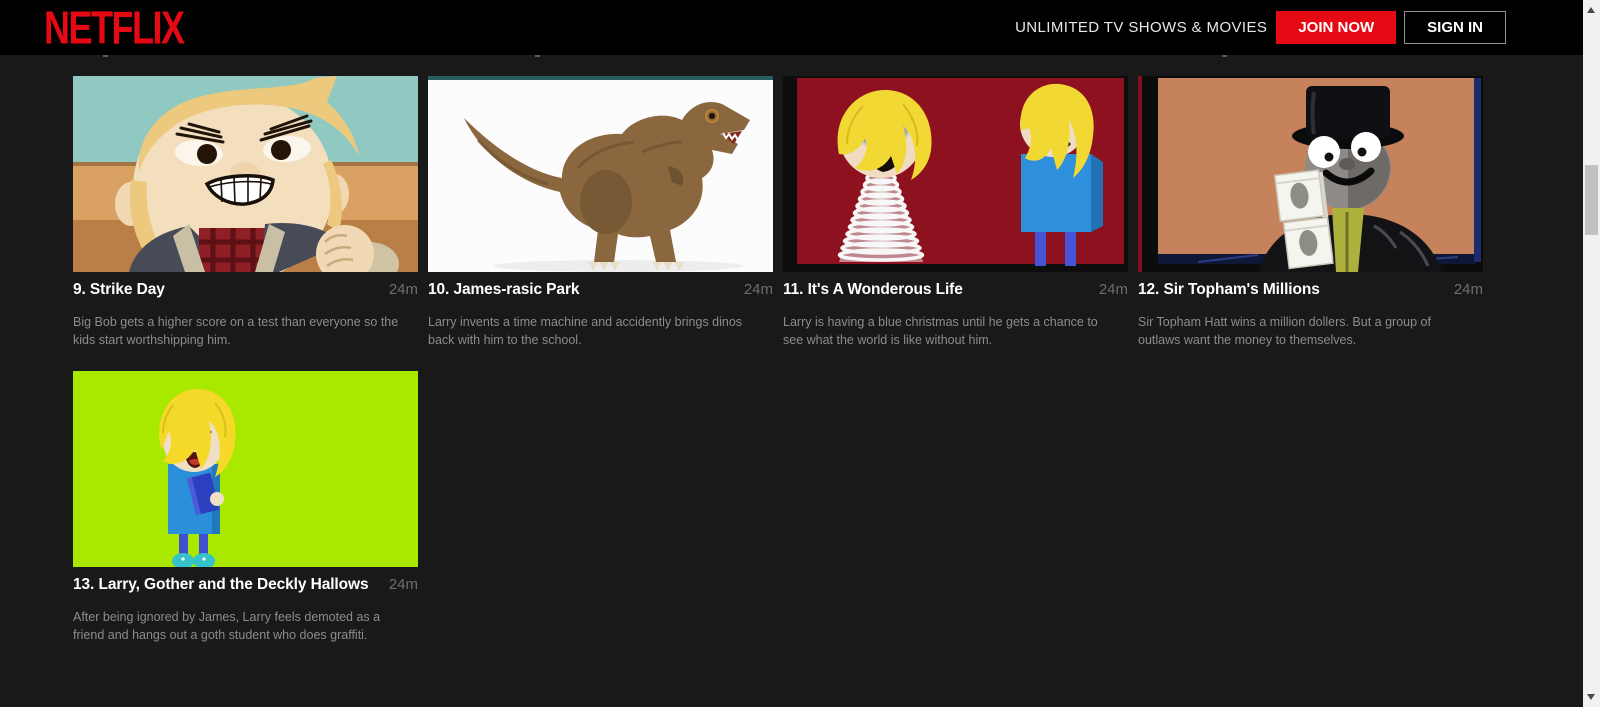  I want to click on netflix-logo: NETFLIX, so click(114, 28).